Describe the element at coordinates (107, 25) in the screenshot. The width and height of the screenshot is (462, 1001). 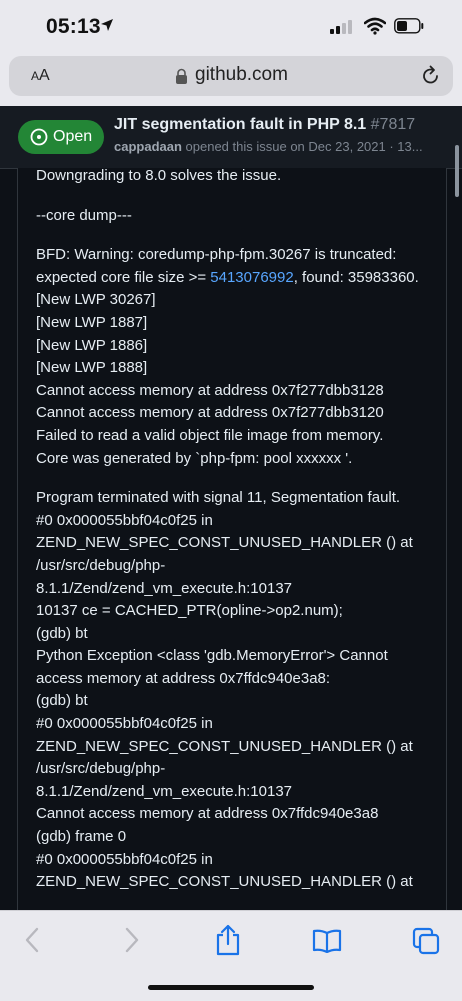
I see `location-arrow-icon` at that location.